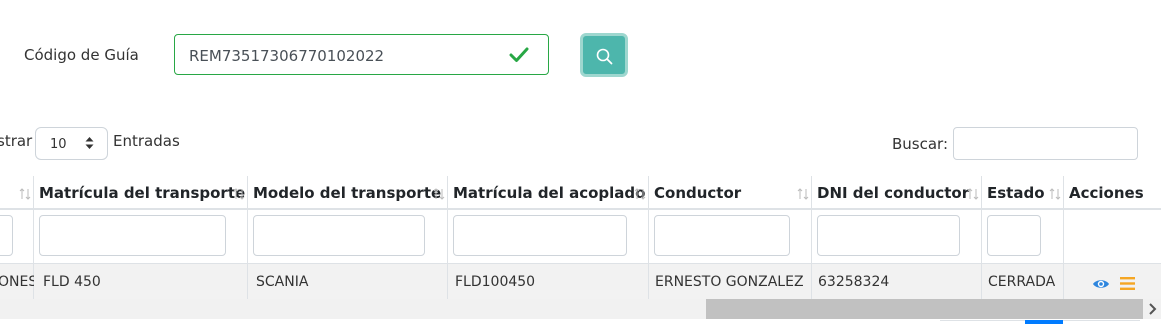 The image size is (1161, 324). I want to click on column-header: Conductor, so click(730, 193).